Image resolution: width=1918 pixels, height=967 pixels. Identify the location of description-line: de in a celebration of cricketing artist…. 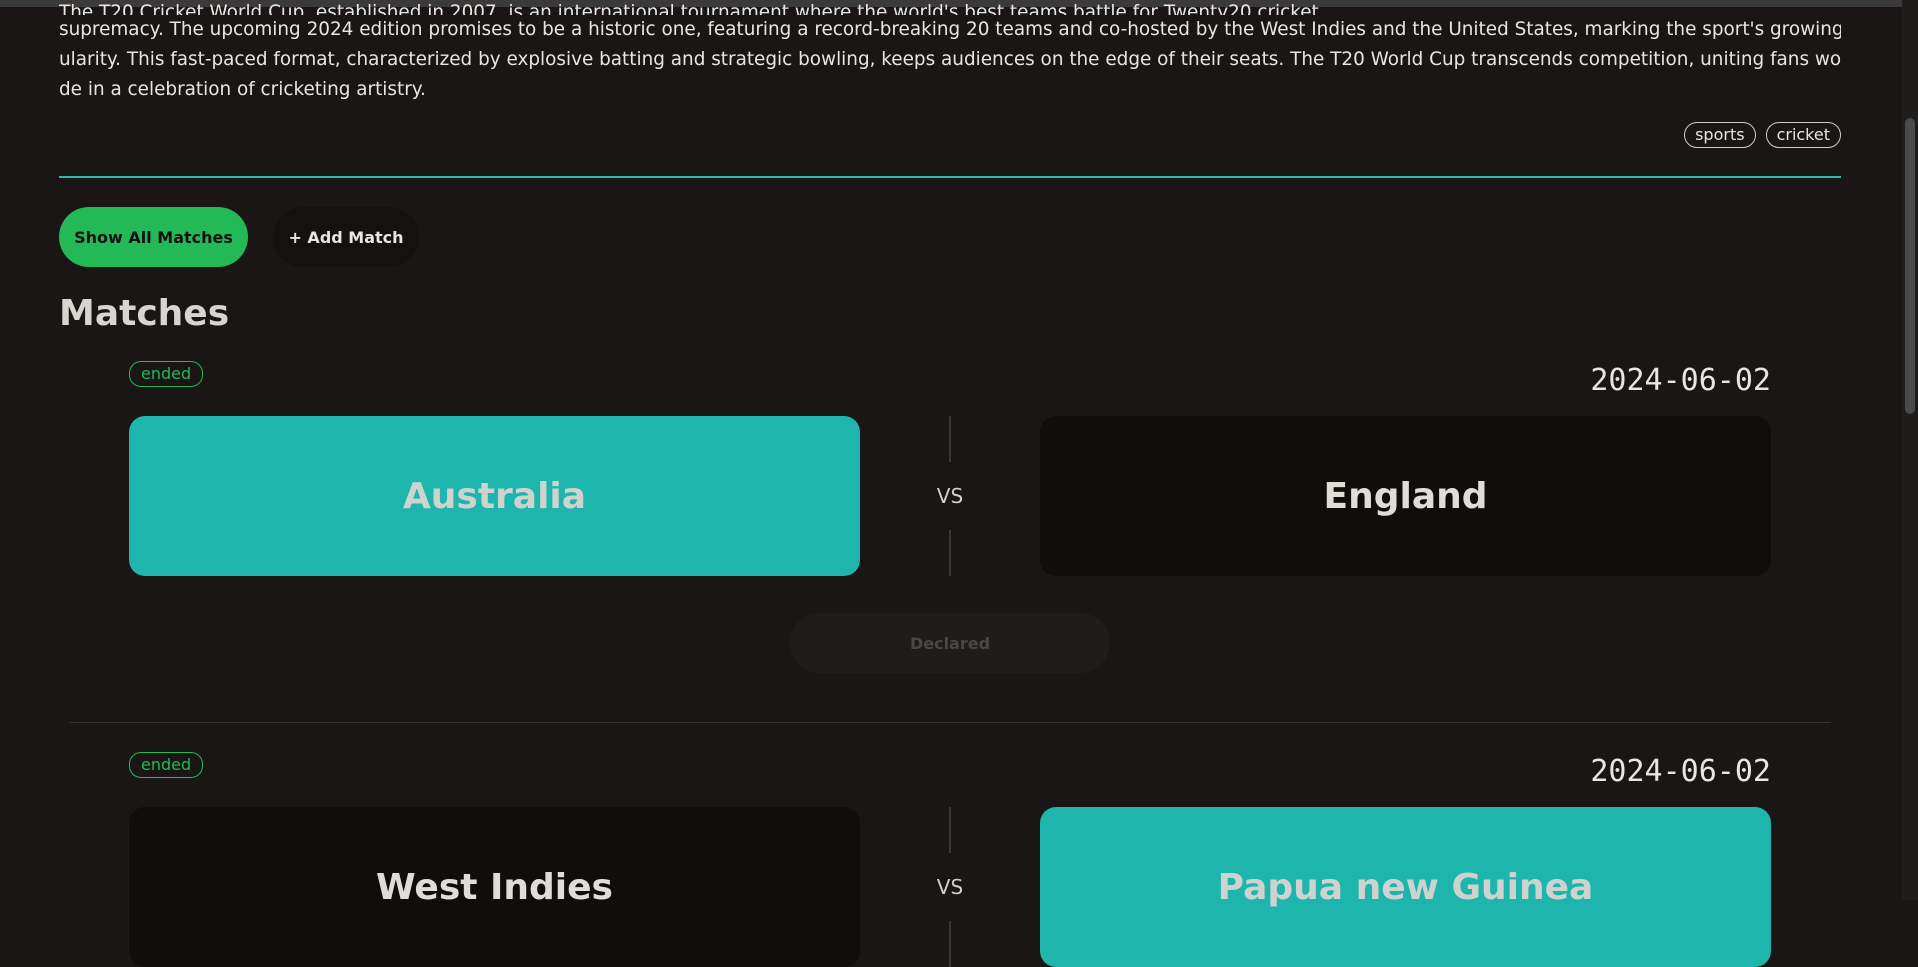
(242, 89).